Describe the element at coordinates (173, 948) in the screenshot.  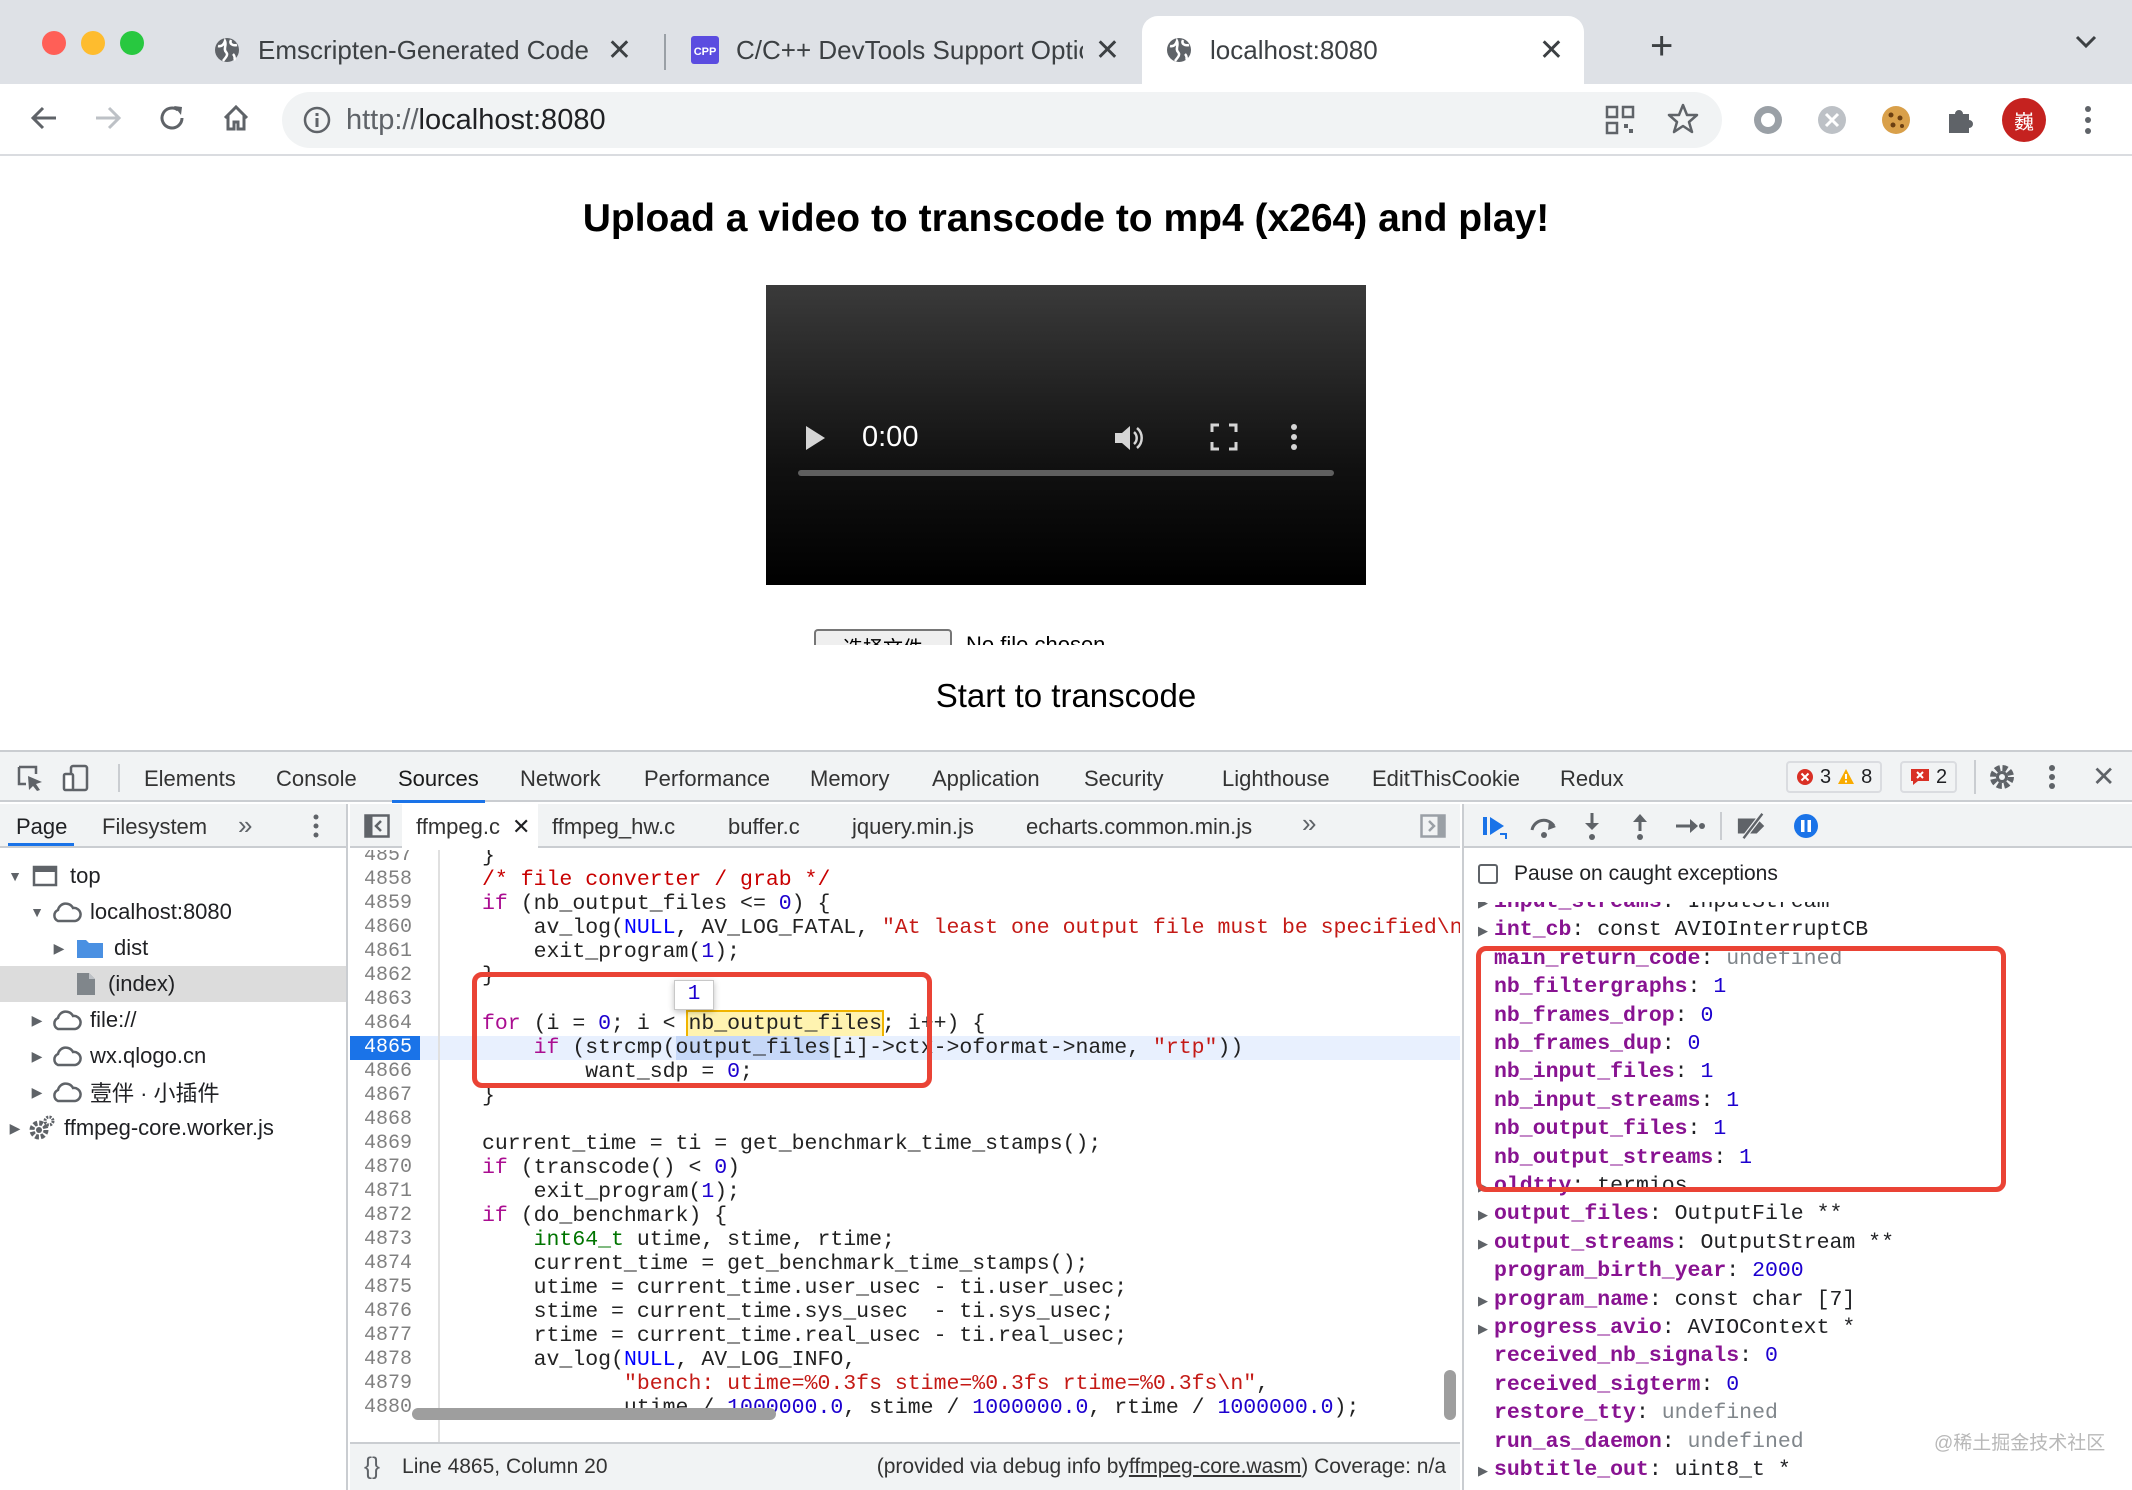
I see `tree-item-dist: ▶ dist` at that location.